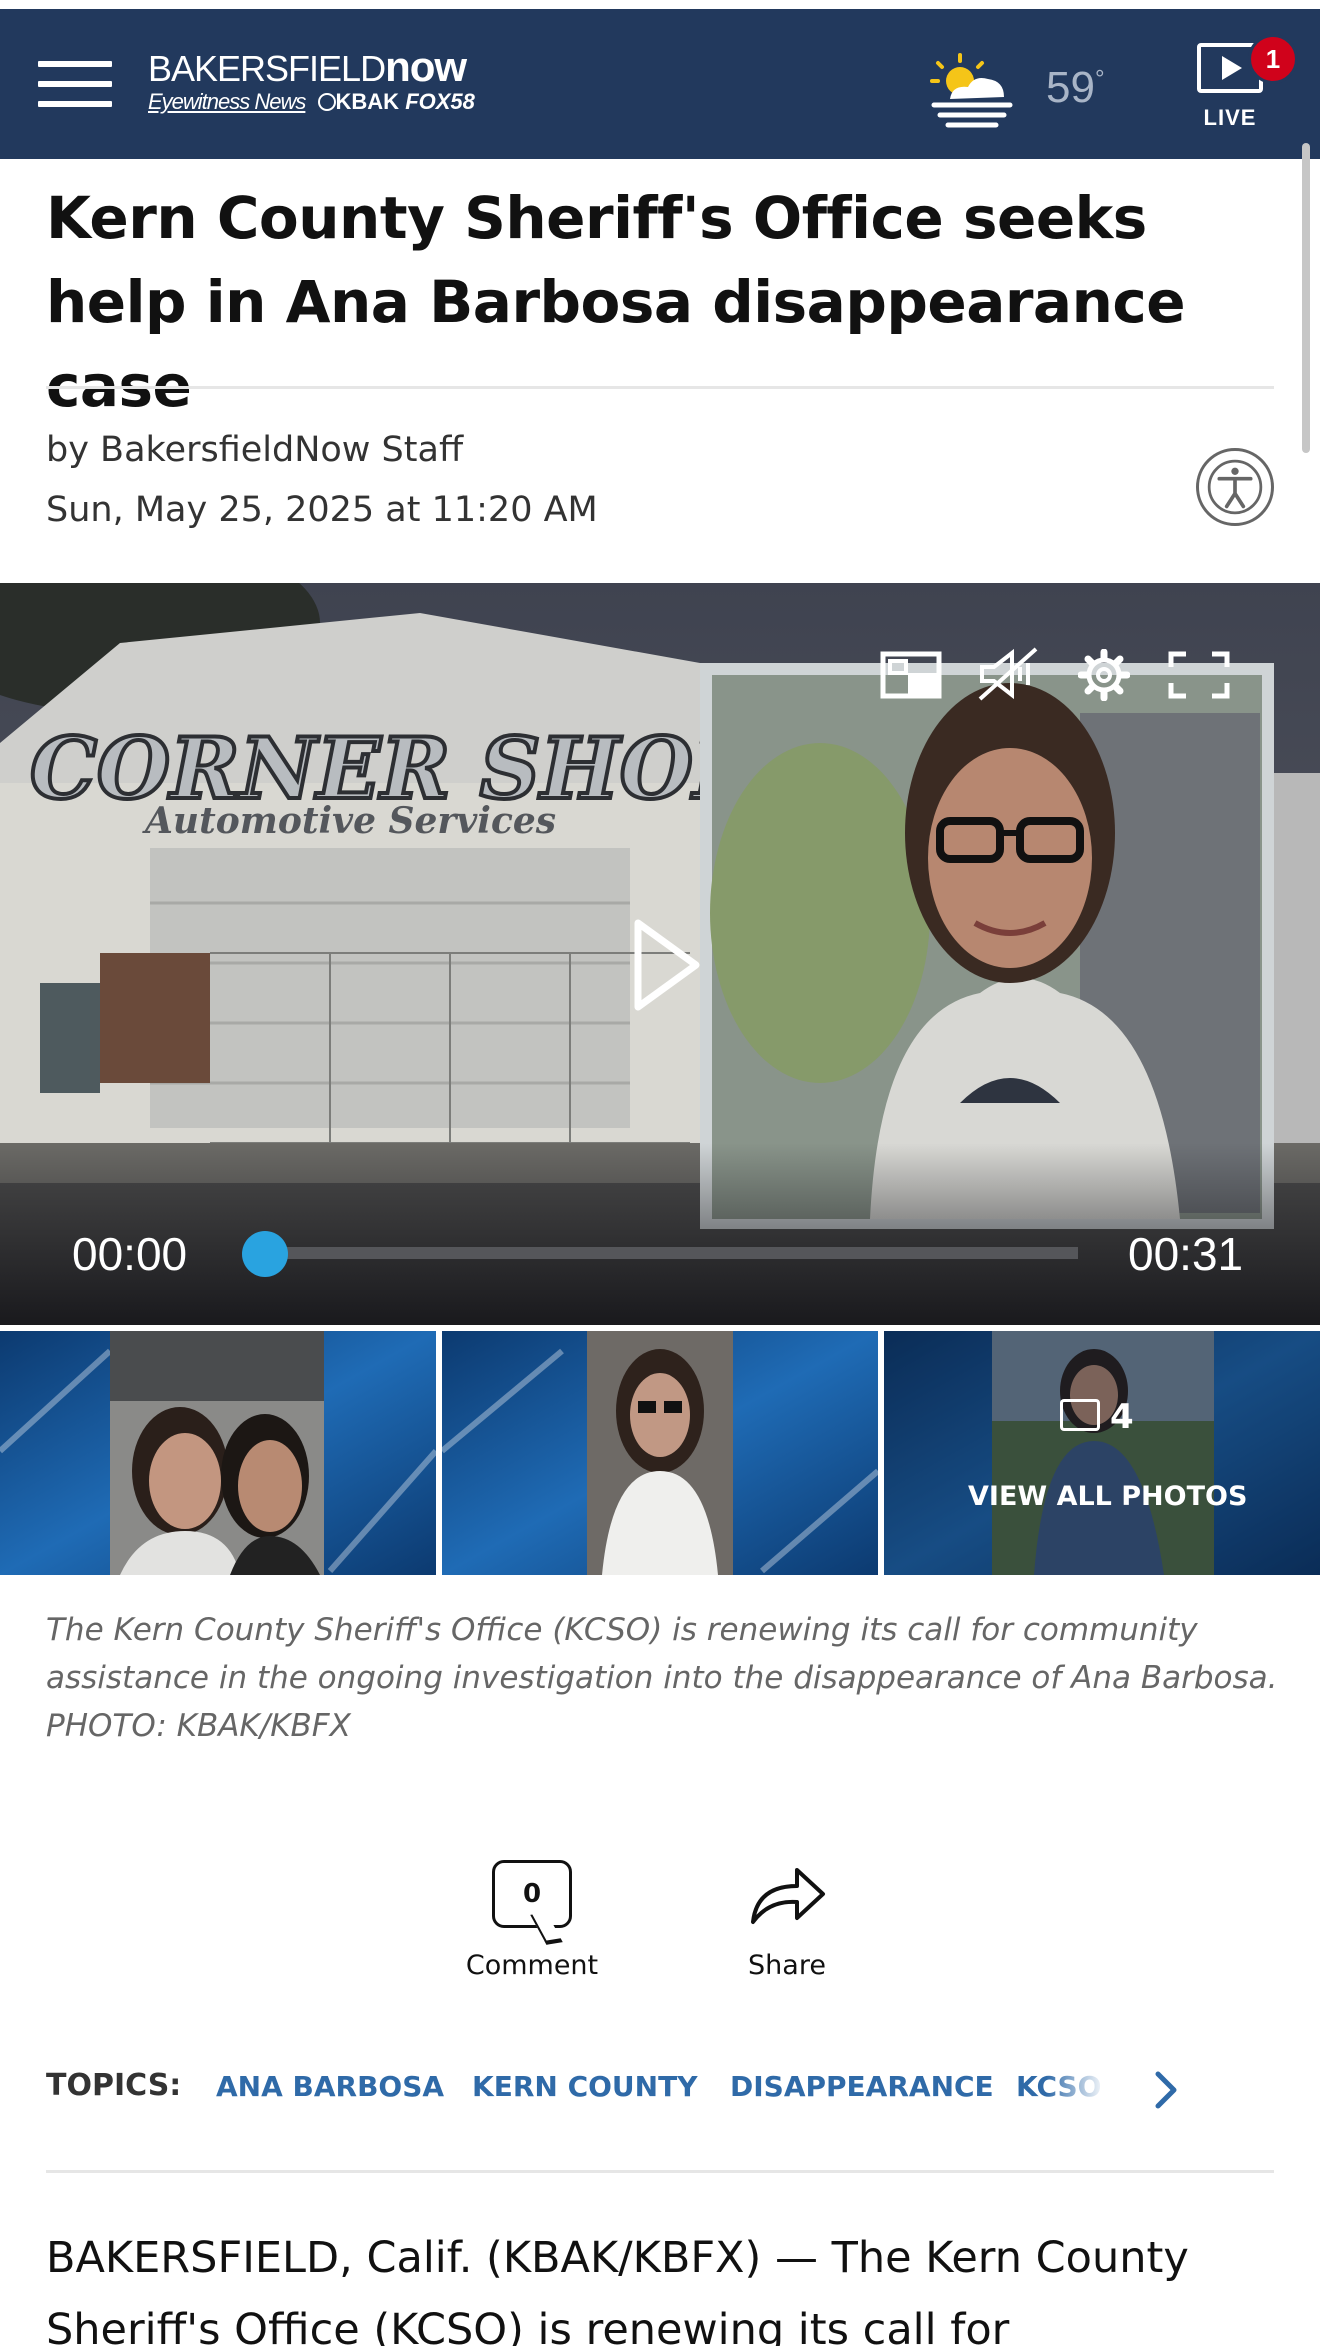 This screenshot has height=2346, width=1320. I want to click on fullscreen-icon, so click(1199, 675).